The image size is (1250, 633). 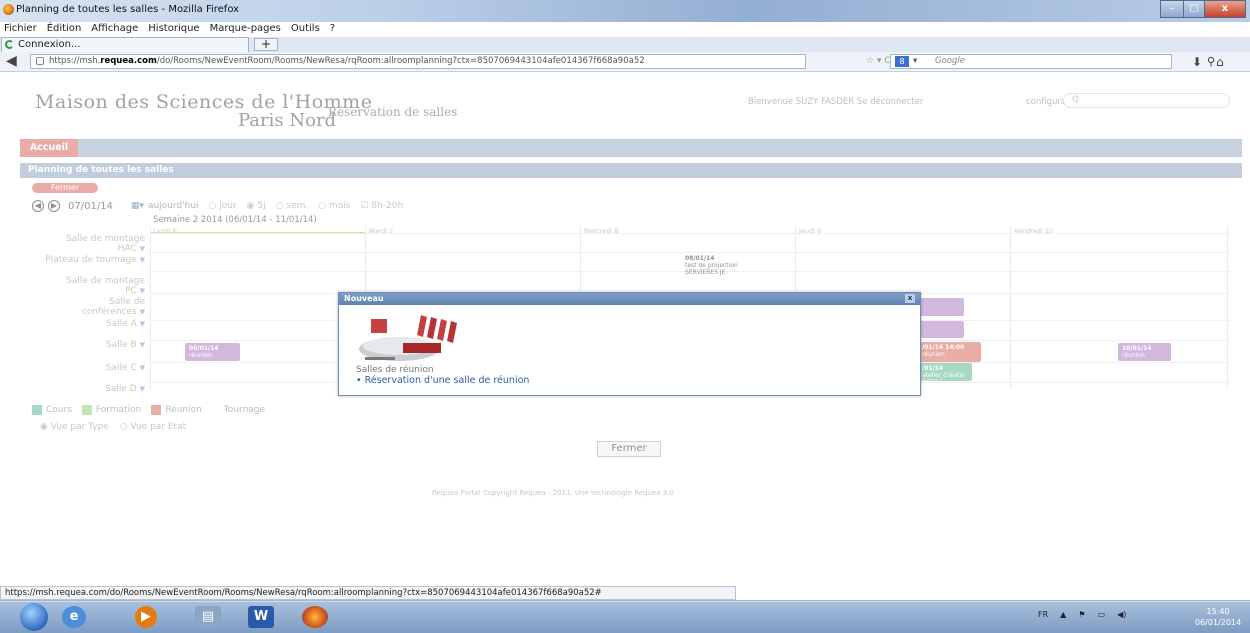 What do you see at coordinates (208, 617) in the screenshot?
I see `explorer-icon: ▤` at bounding box center [208, 617].